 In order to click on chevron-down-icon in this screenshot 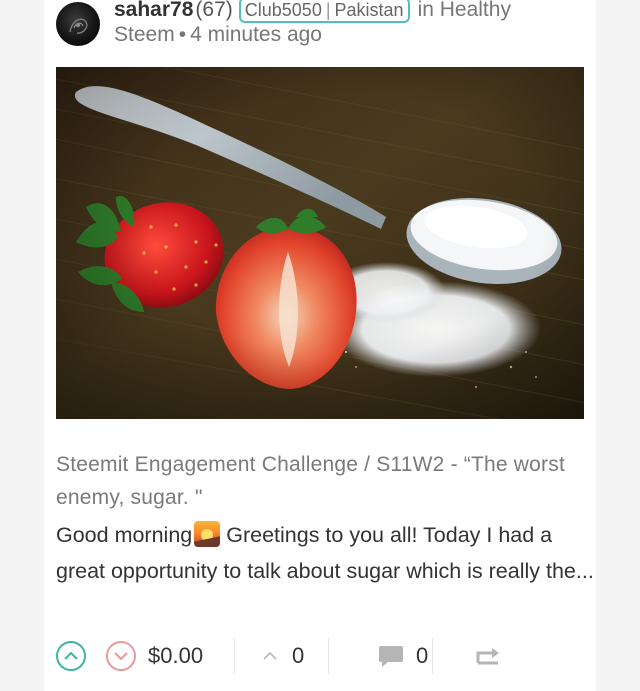, I will do `click(121, 656)`.